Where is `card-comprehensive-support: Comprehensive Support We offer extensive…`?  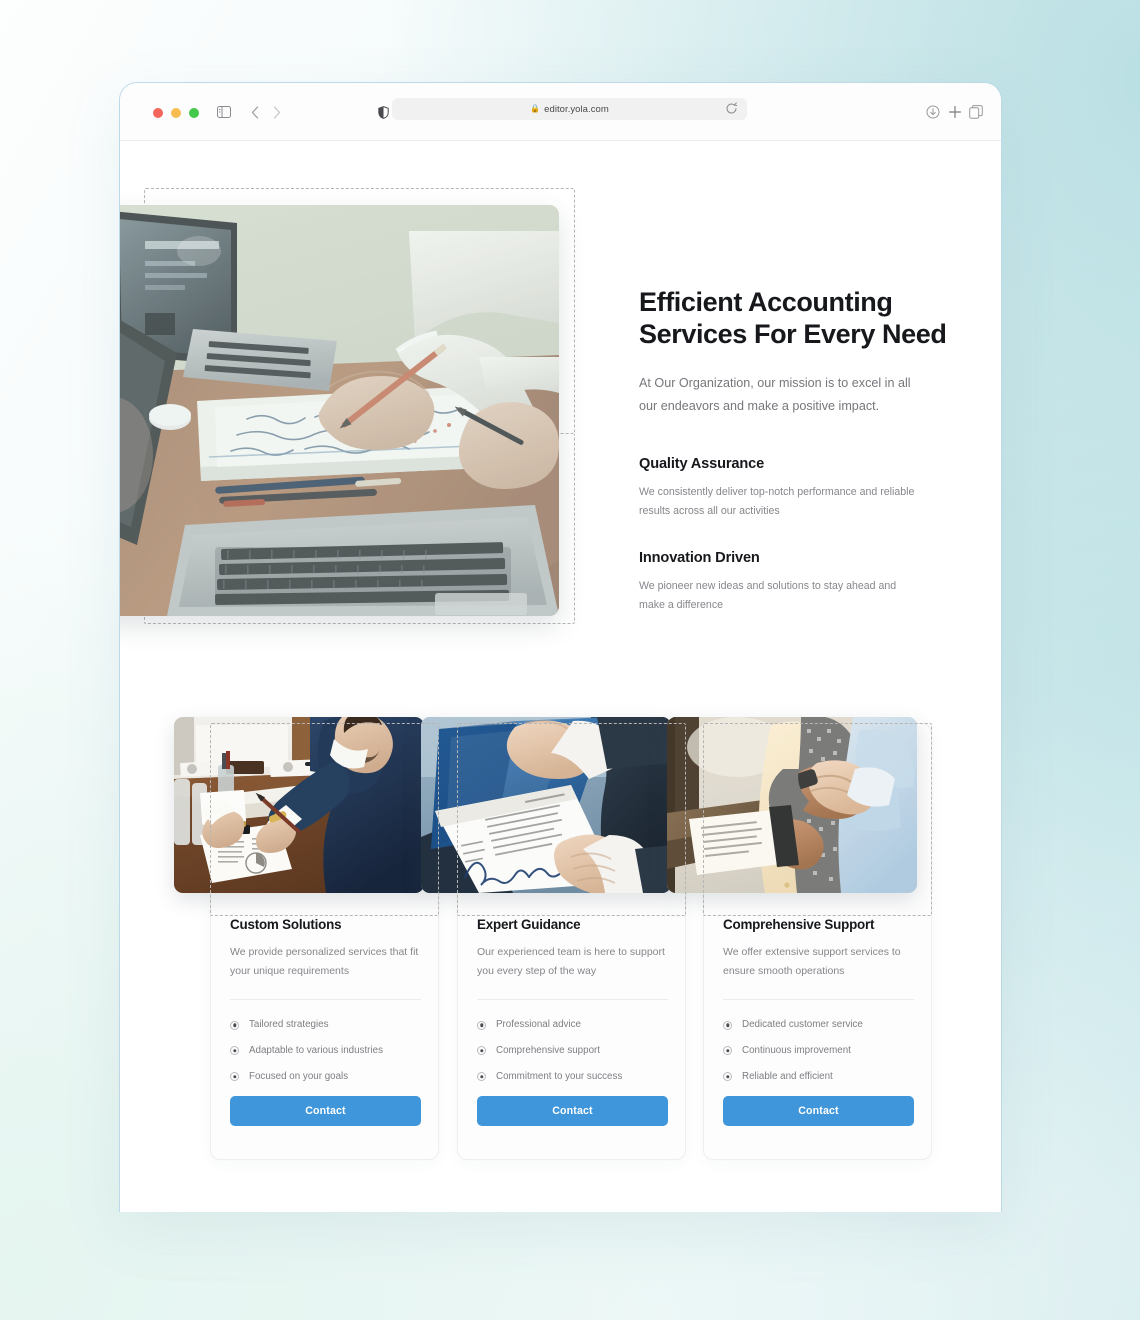 card-comprehensive-support: Comprehensive Support We offer extensive… is located at coordinates (800, 938).